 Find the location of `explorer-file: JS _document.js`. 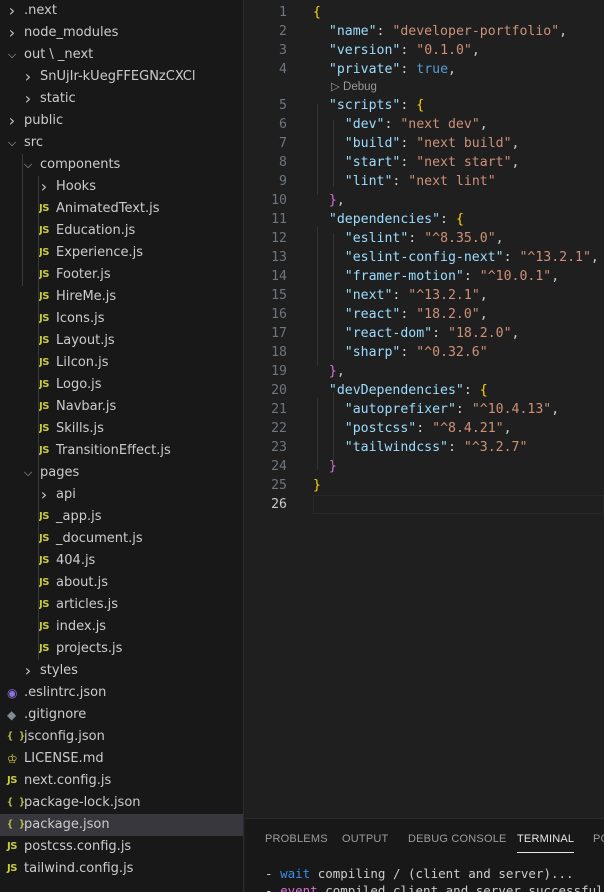

explorer-file: JS _document.js is located at coordinates (121, 539).